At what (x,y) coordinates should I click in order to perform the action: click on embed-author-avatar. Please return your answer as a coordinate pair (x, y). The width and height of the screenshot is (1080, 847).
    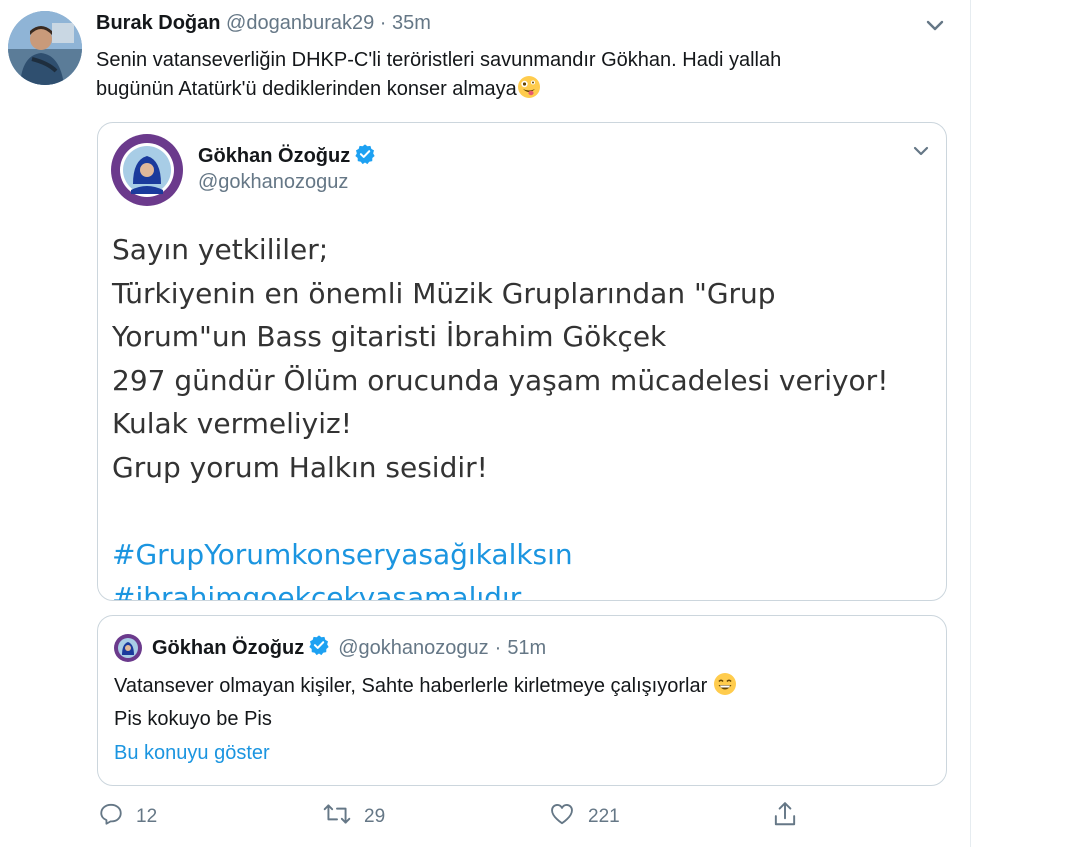
    Looking at the image, I should click on (147, 170).